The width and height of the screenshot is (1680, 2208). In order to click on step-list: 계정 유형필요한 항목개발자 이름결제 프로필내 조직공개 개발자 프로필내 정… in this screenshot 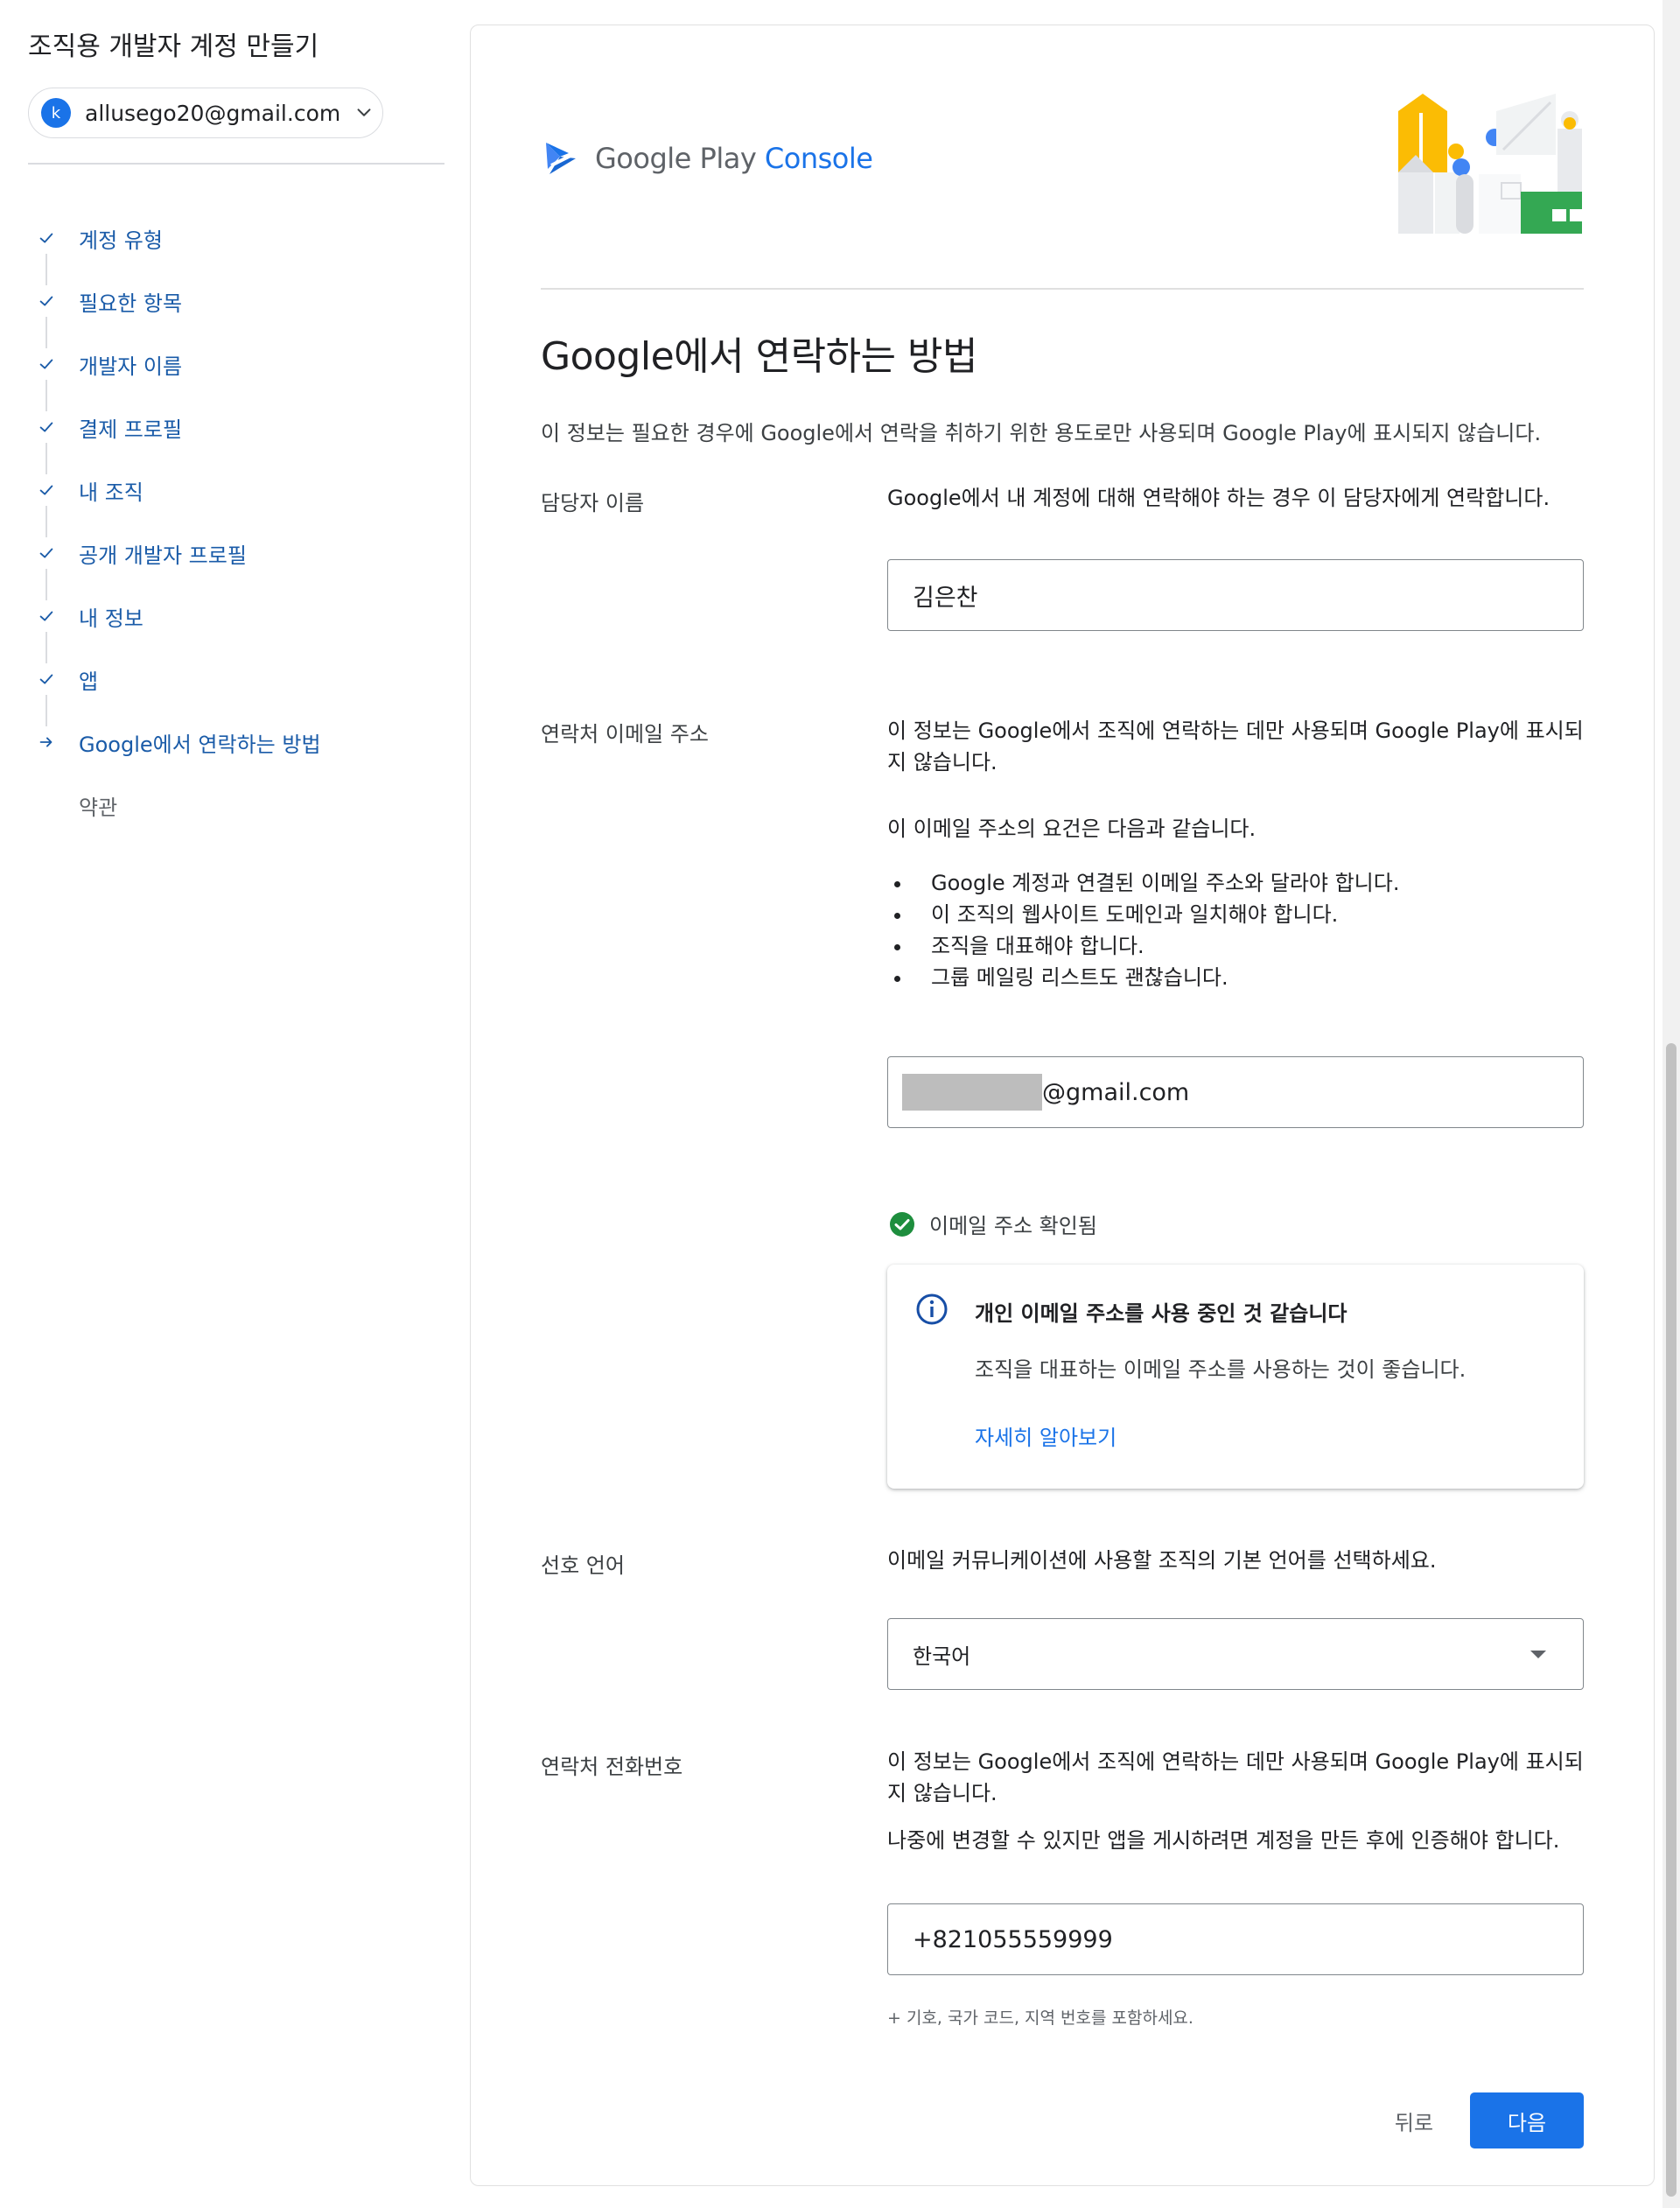, I will do `click(236, 522)`.